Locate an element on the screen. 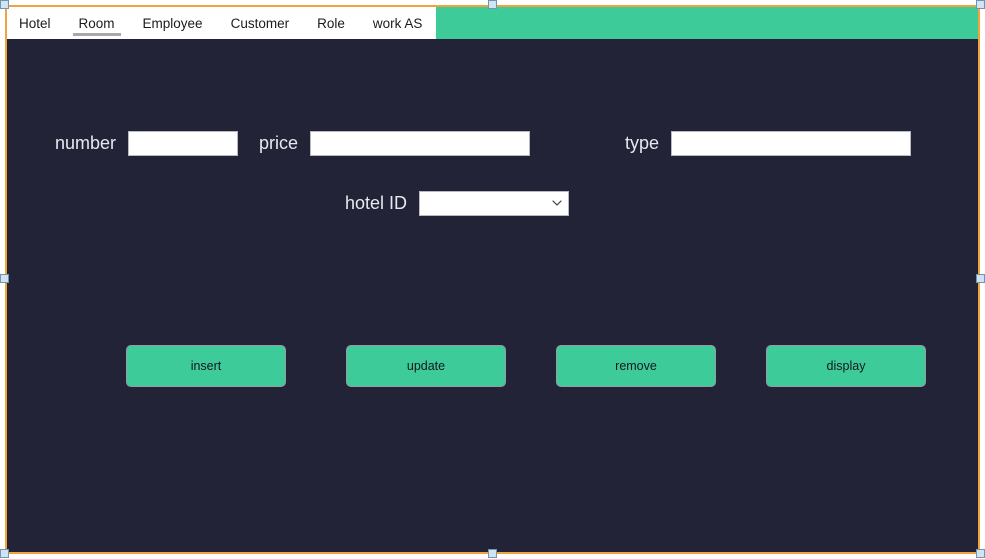  chevron-down-icon is located at coordinates (557, 202).